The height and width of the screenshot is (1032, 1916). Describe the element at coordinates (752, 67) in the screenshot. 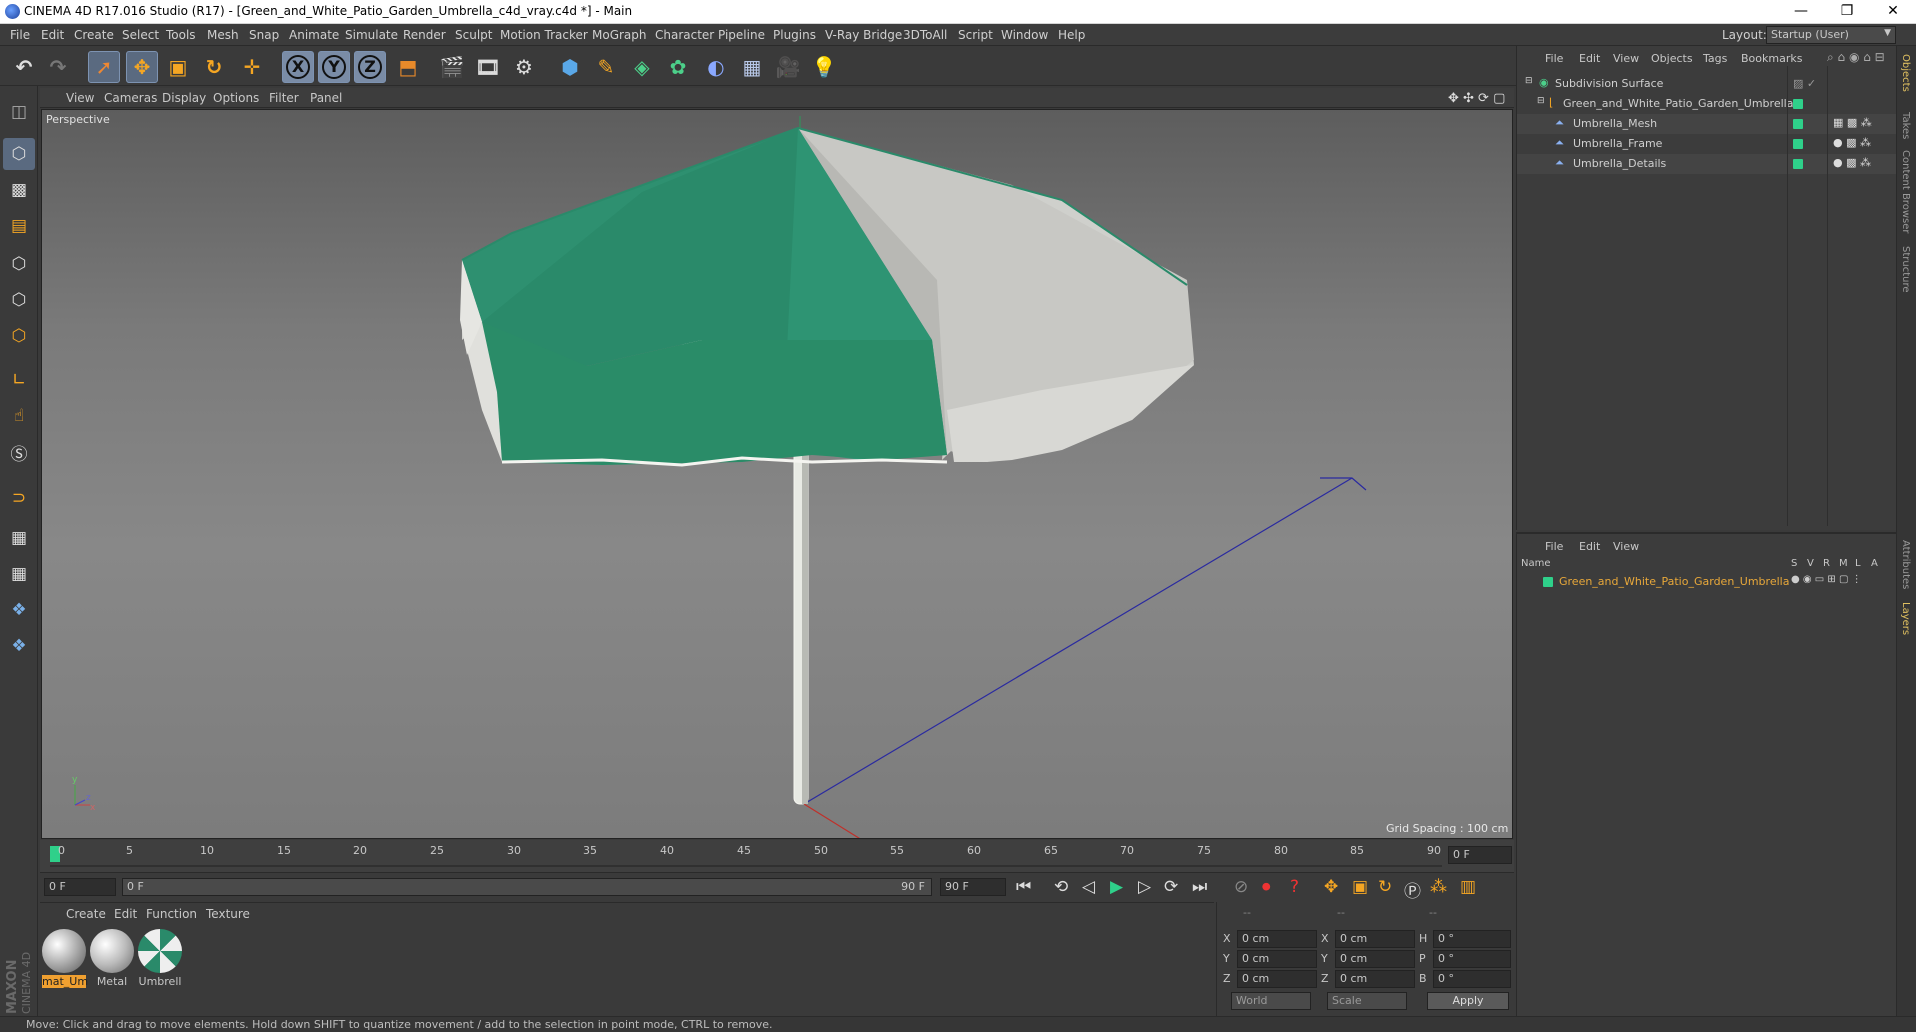

I see `floor-icon: ▦` at that location.